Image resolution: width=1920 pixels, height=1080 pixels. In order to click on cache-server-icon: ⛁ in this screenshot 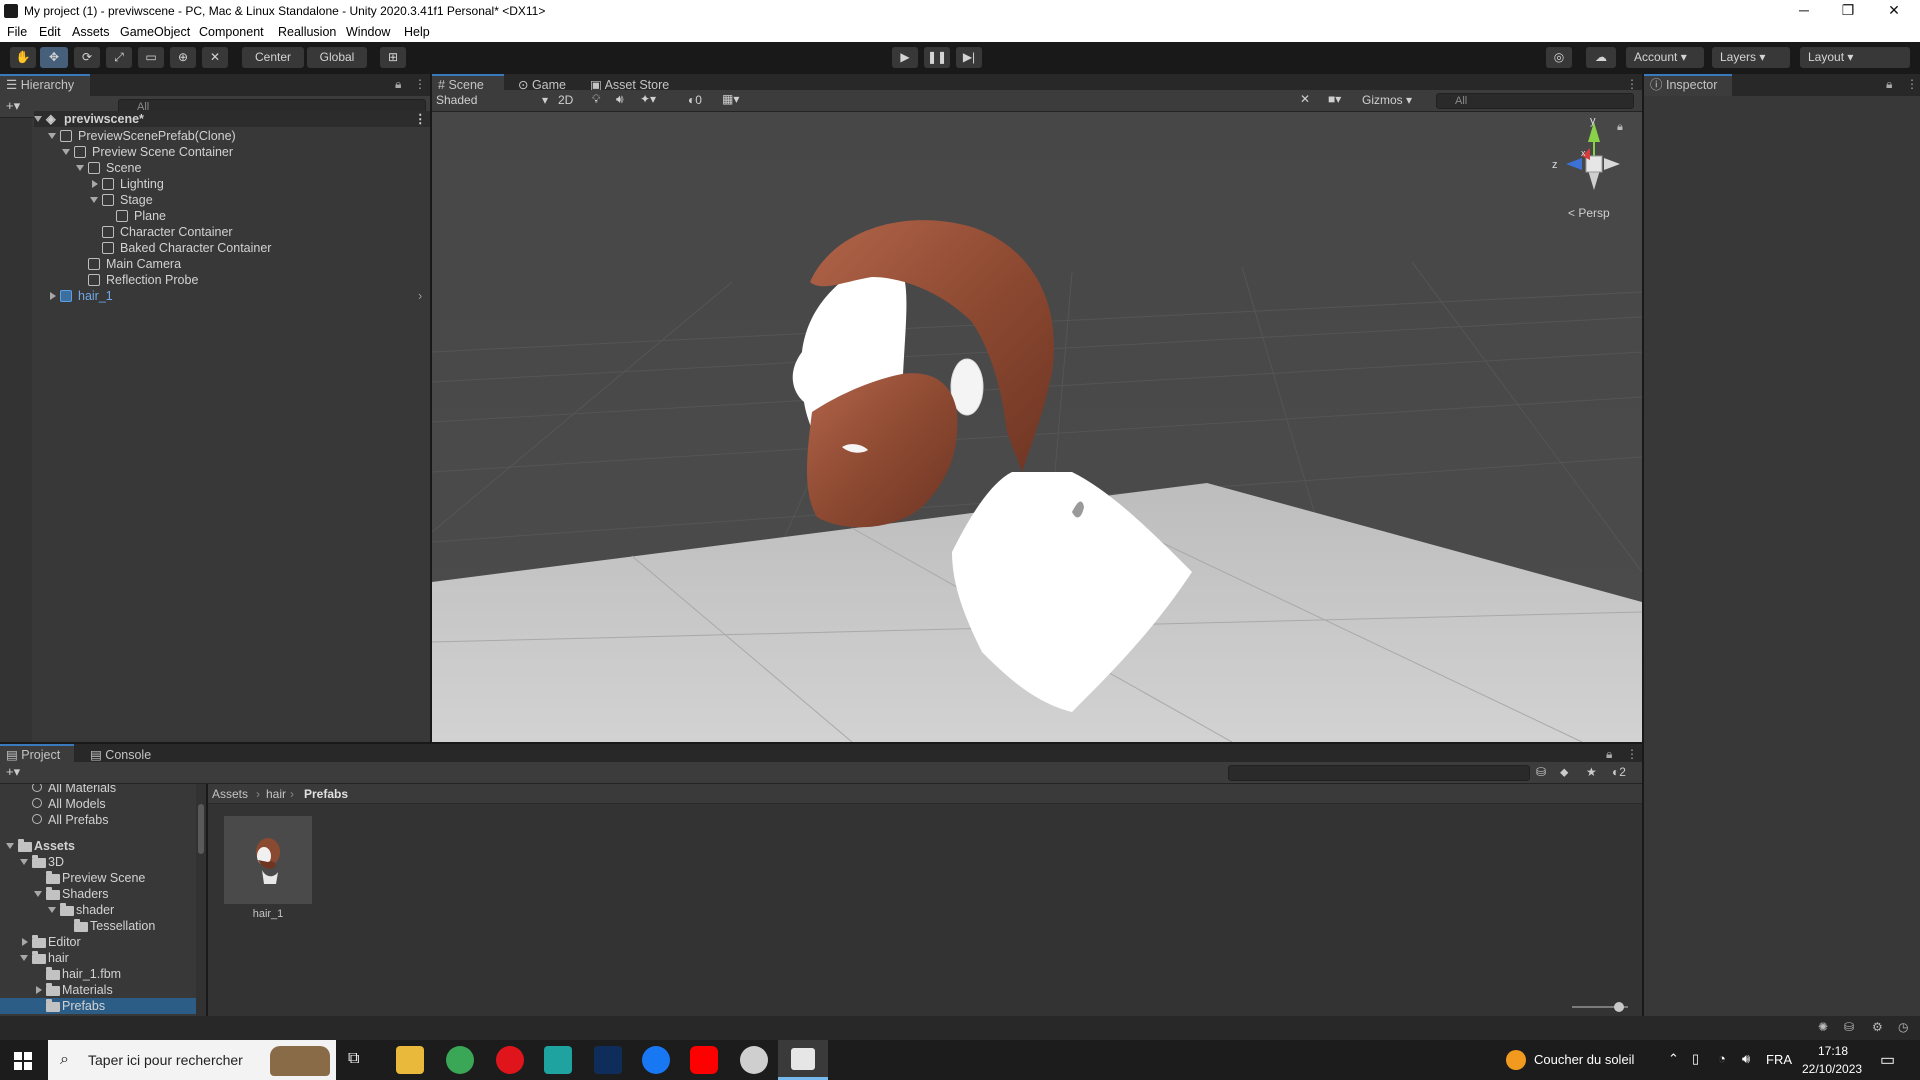, I will do `click(1849, 1027)`.